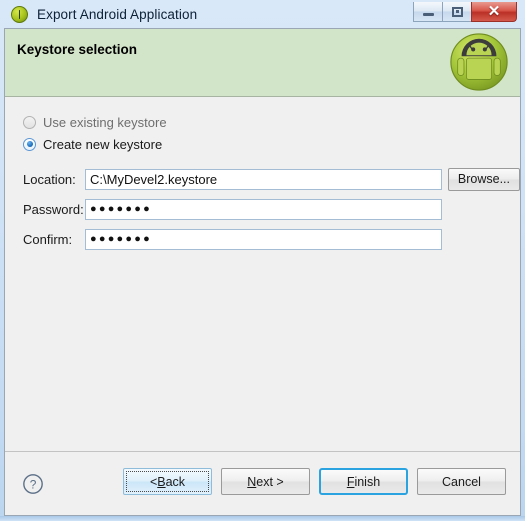  I want to click on page-title: Keystore selection, so click(77, 49).